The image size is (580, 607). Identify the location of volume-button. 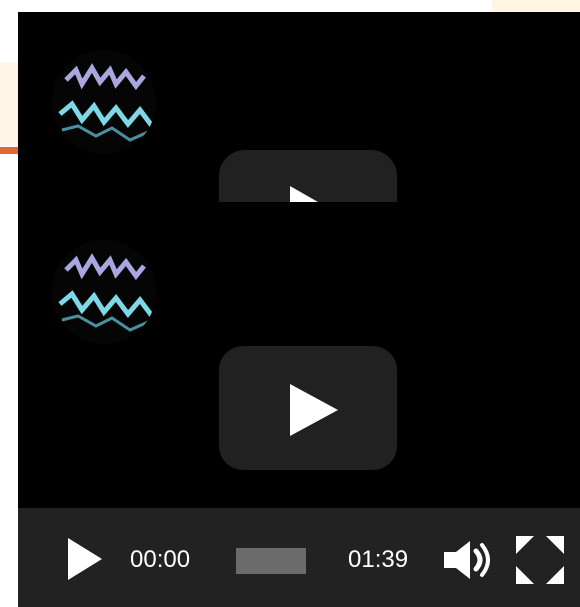
(468, 560).